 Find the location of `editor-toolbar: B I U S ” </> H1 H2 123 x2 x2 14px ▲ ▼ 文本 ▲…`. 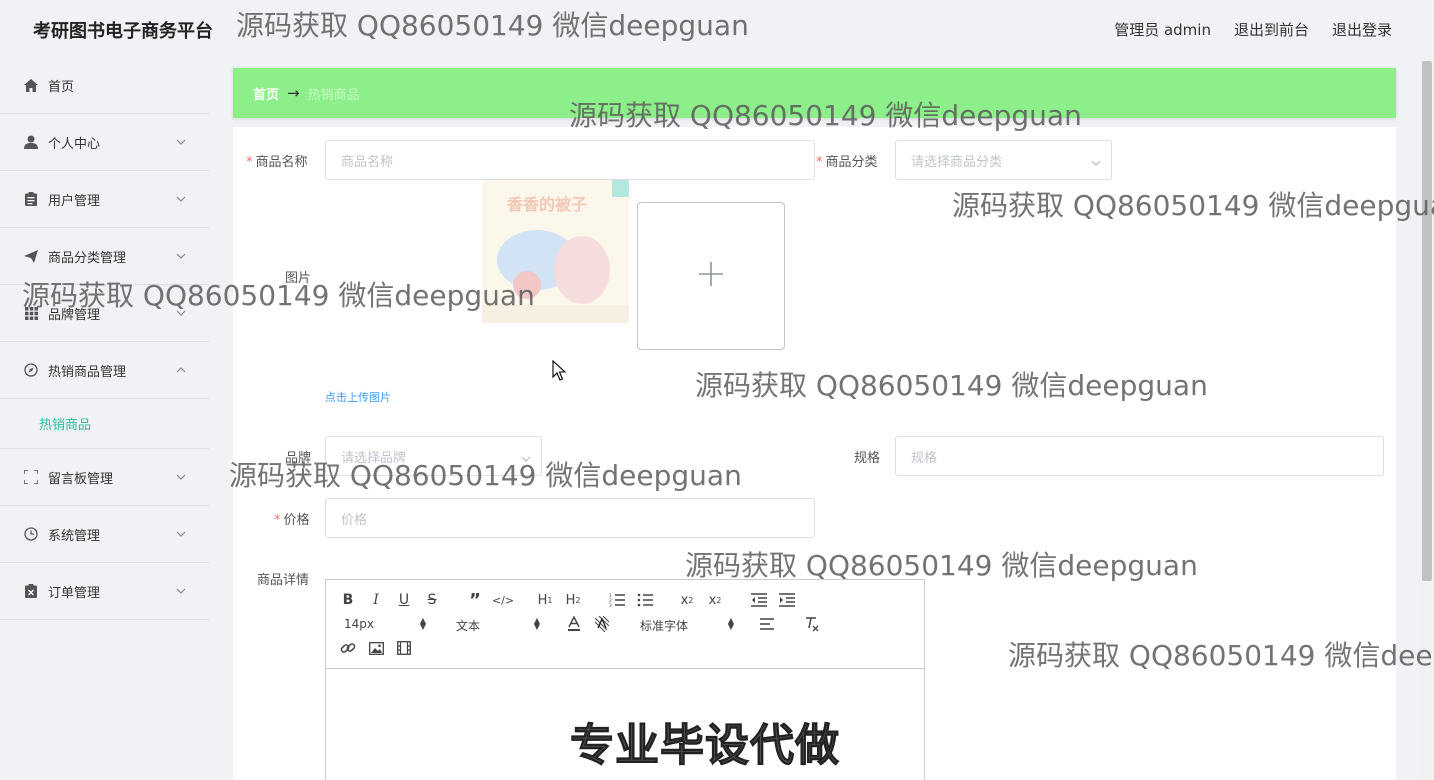

editor-toolbar: B I U S ” </> H1 H2 123 x2 x2 14px ▲ ▼ 文本 ▲… is located at coordinates (625, 624).